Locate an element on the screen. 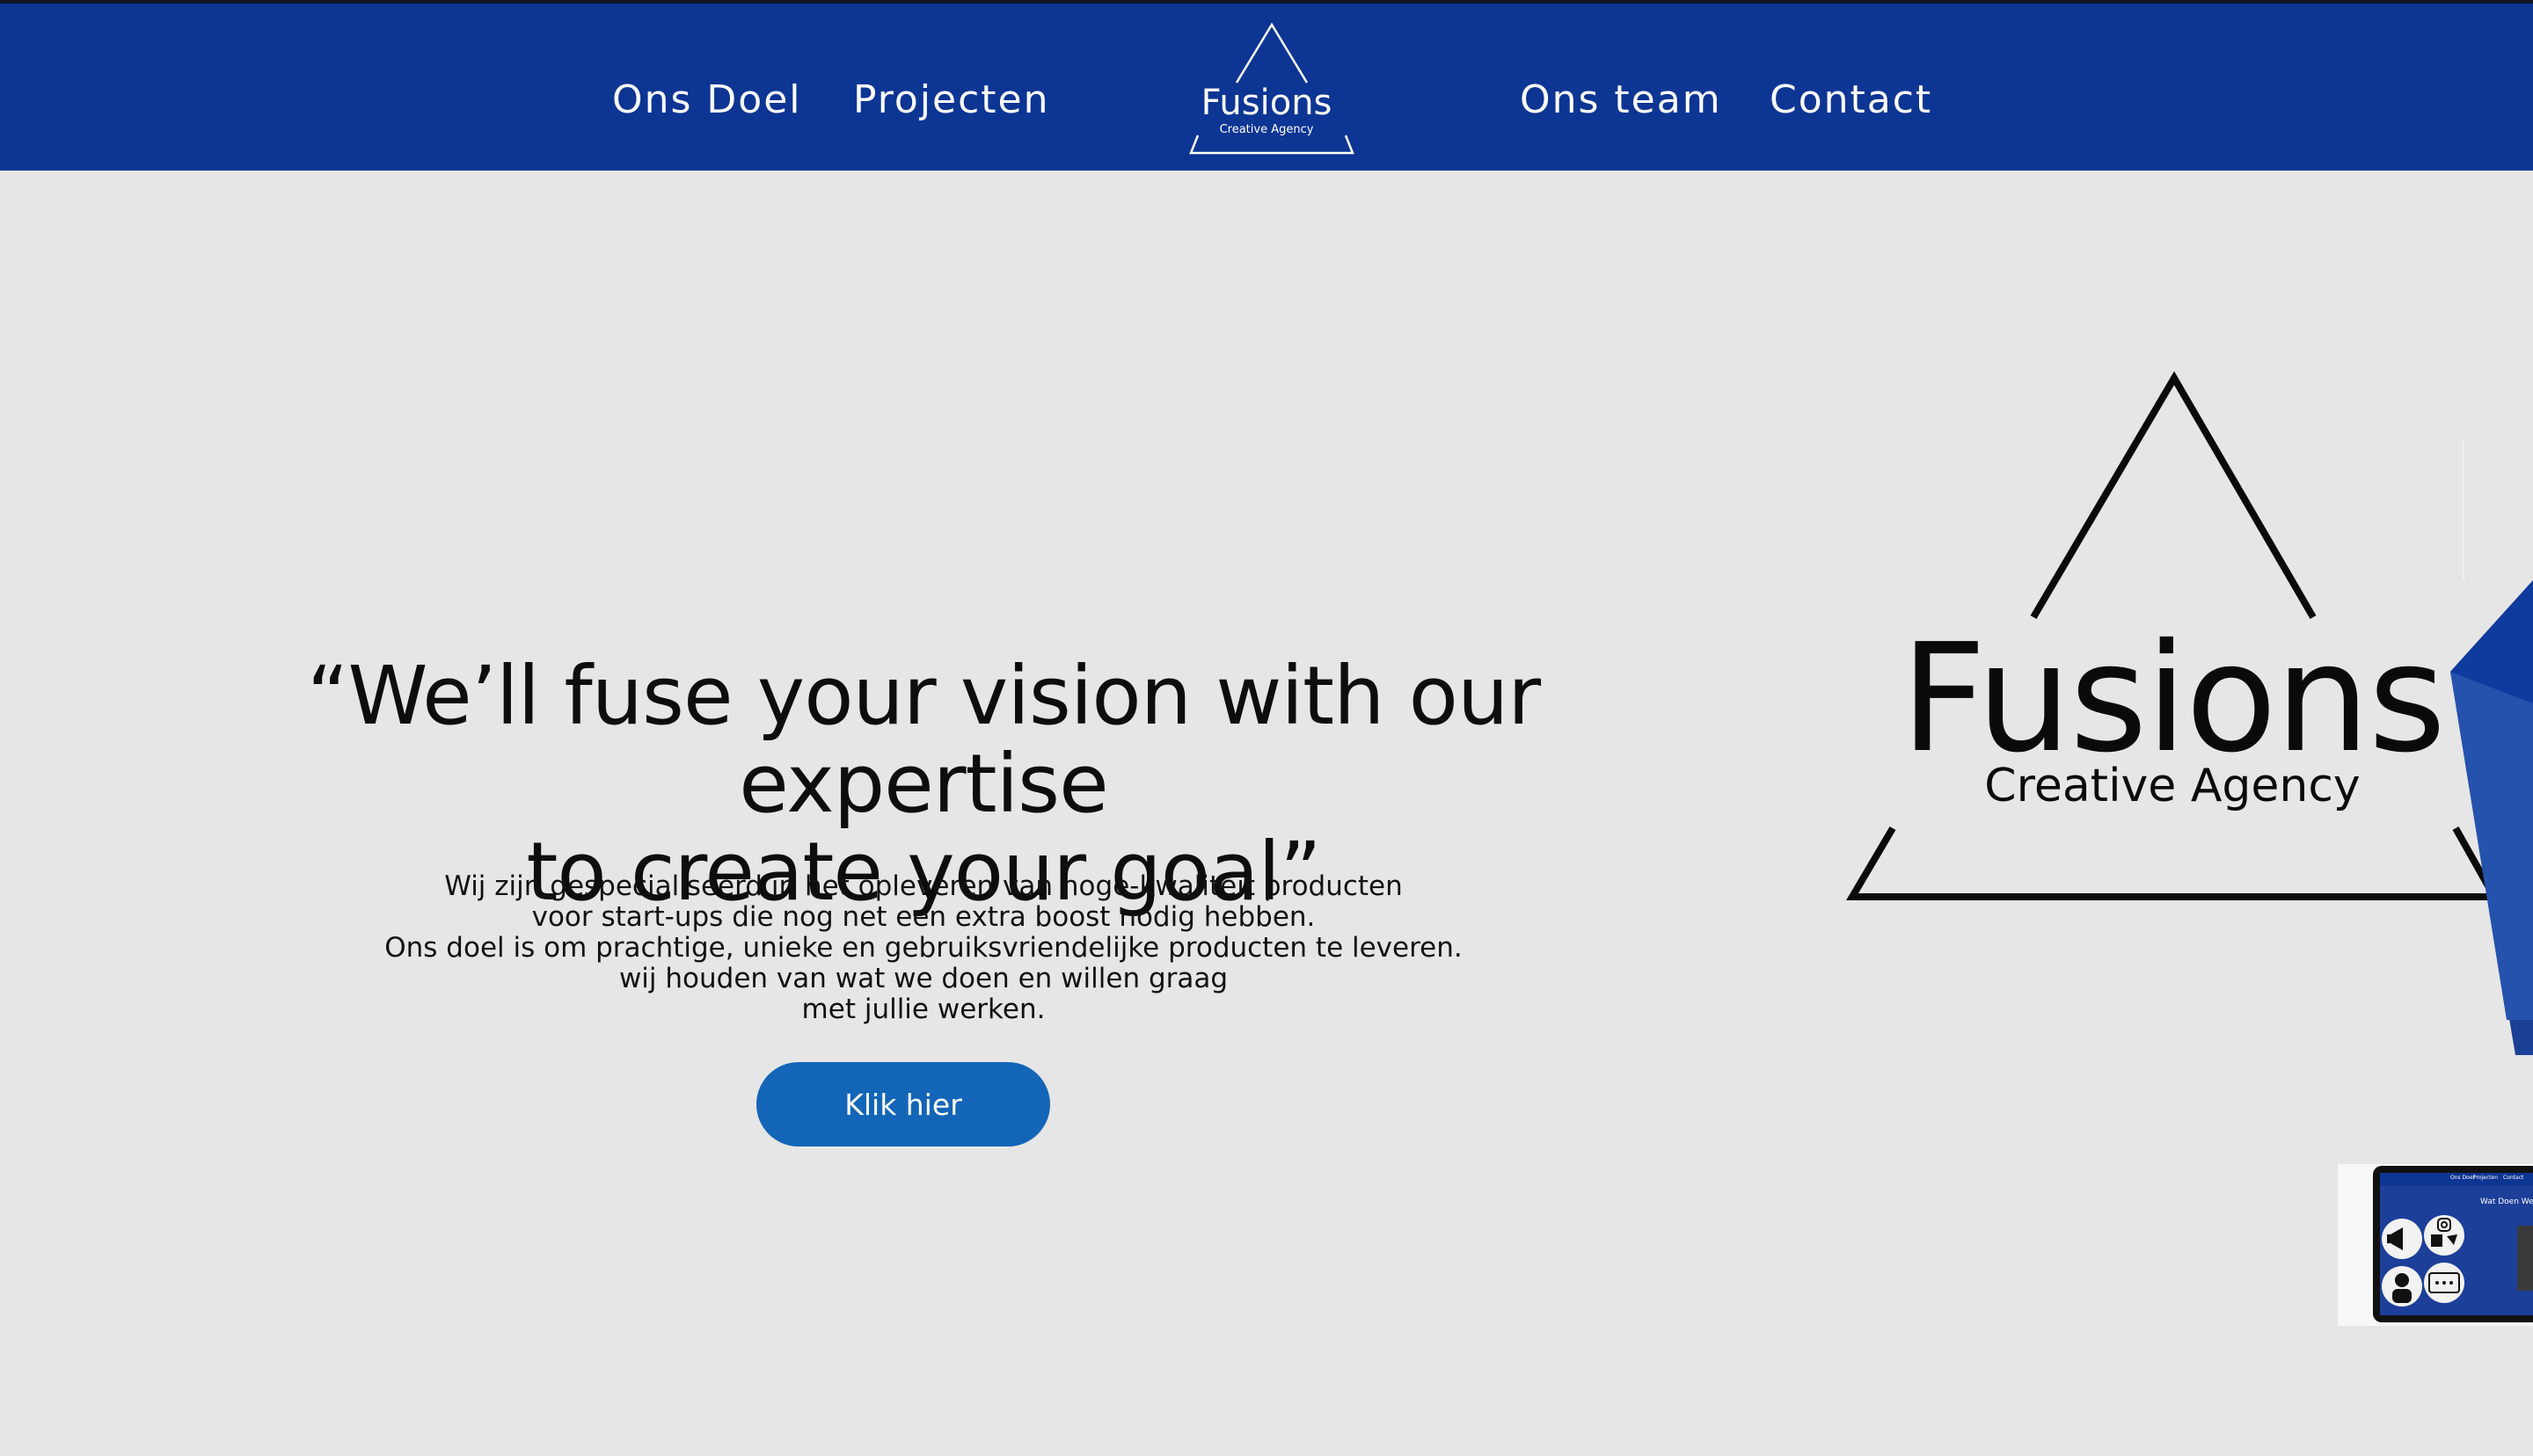 This screenshot has width=2533, height=1456. chat-icon is located at coordinates (2444, 1283).